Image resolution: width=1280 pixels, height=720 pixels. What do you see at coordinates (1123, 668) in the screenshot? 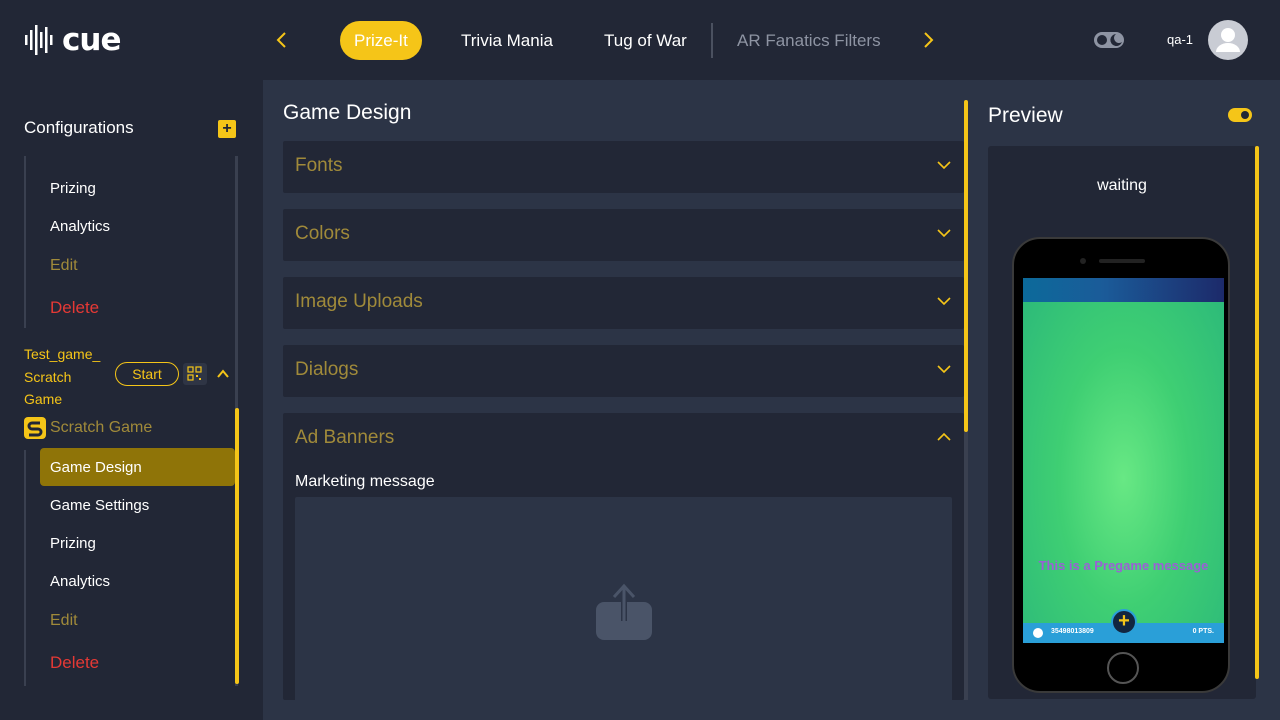
I see `phone-home-button` at bounding box center [1123, 668].